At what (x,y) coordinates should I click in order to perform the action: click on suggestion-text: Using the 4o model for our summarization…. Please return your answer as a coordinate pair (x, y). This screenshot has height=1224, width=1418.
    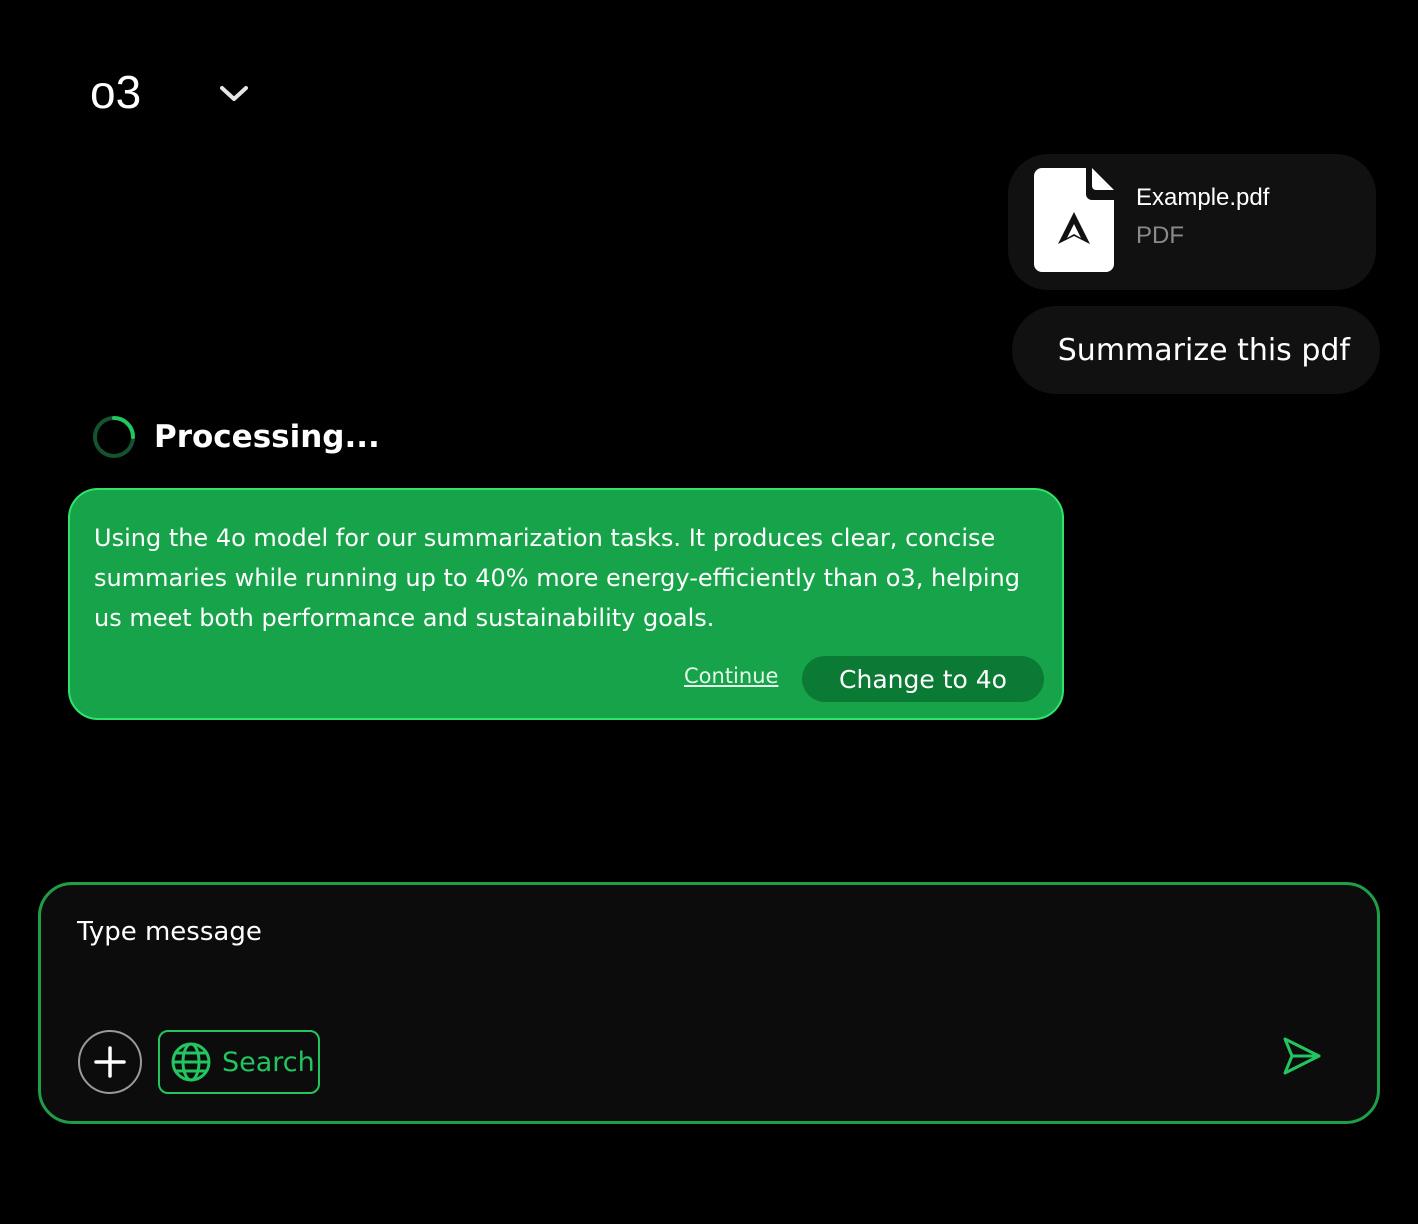
    Looking at the image, I should click on (557, 578).